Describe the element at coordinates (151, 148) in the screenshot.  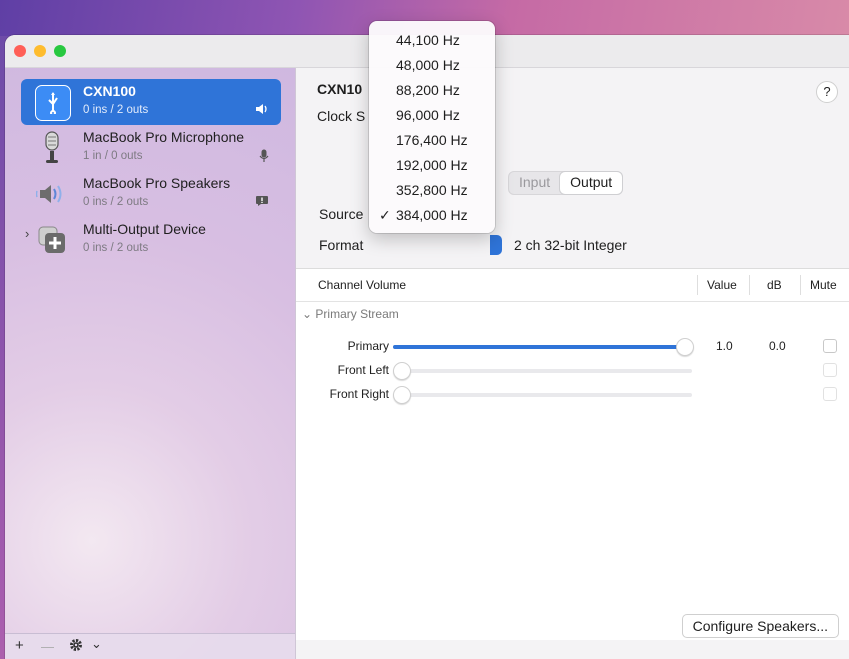
I see `device-row-microphone: MacBook Pro Microphone 1 in / 0 outs` at that location.